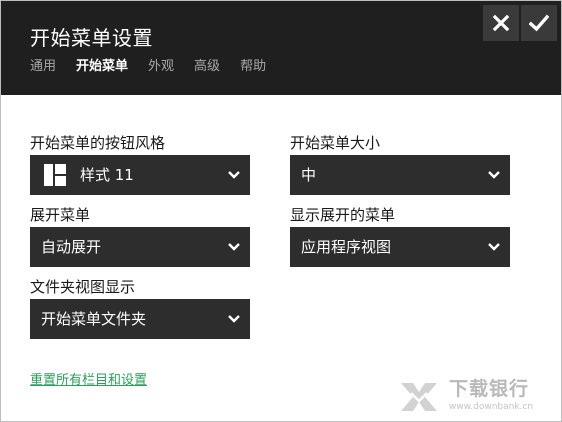 The width and height of the screenshot is (562, 422). What do you see at coordinates (489, 389) in the screenshot?
I see `watermark-text: 下载银行` at bounding box center [489, 389].